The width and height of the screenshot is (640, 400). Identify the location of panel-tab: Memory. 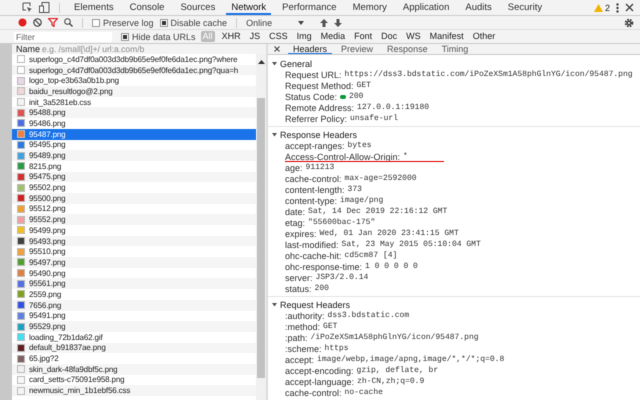
(370, 7).